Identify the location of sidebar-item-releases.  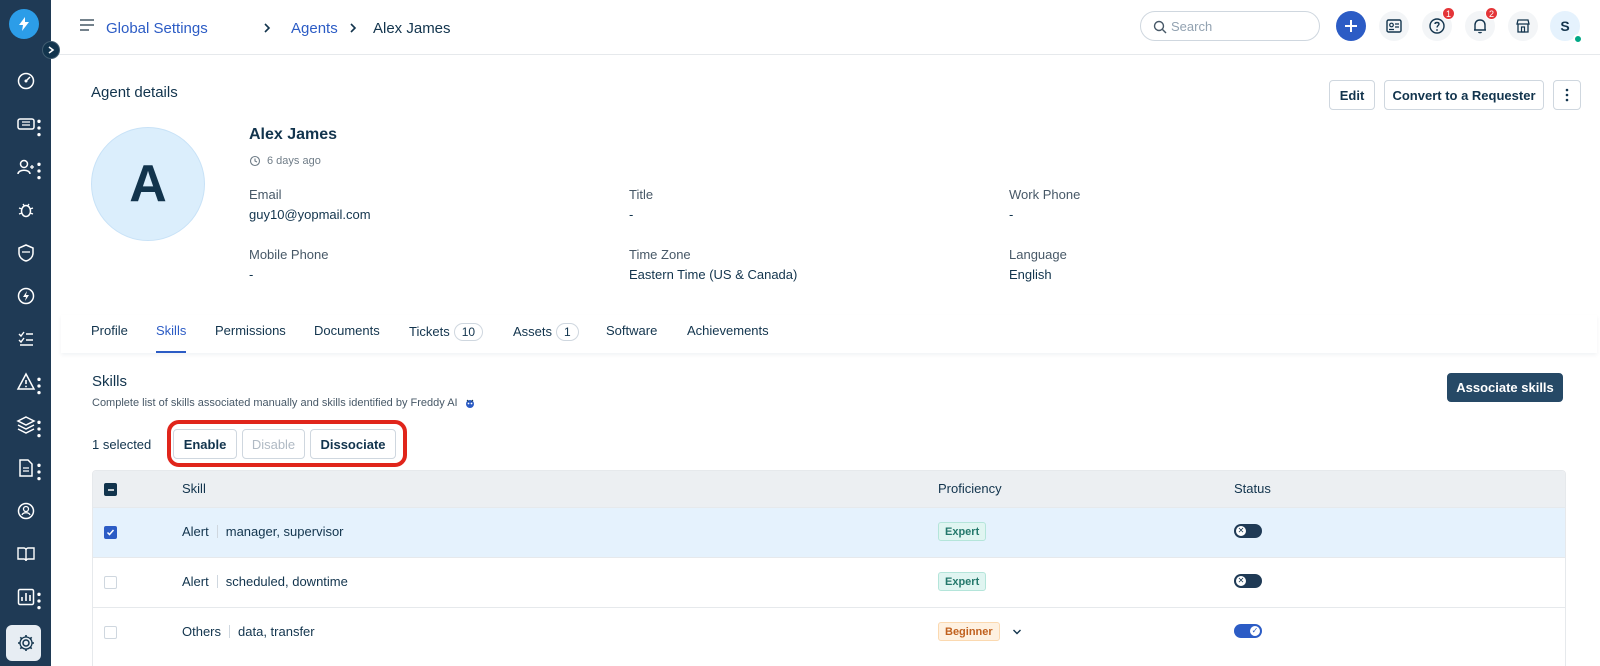
(25, 296).